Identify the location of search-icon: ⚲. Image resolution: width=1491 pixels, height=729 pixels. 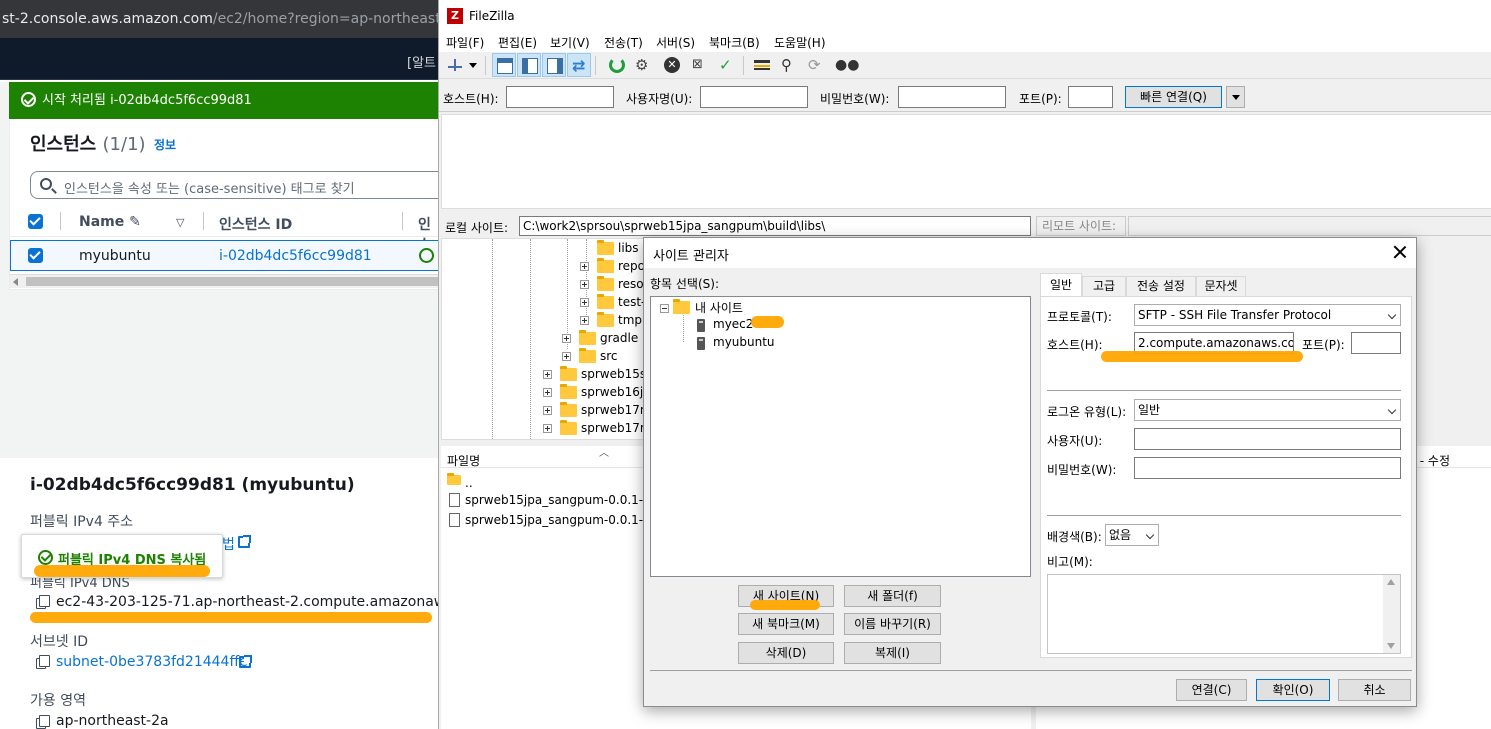
(789, 65).